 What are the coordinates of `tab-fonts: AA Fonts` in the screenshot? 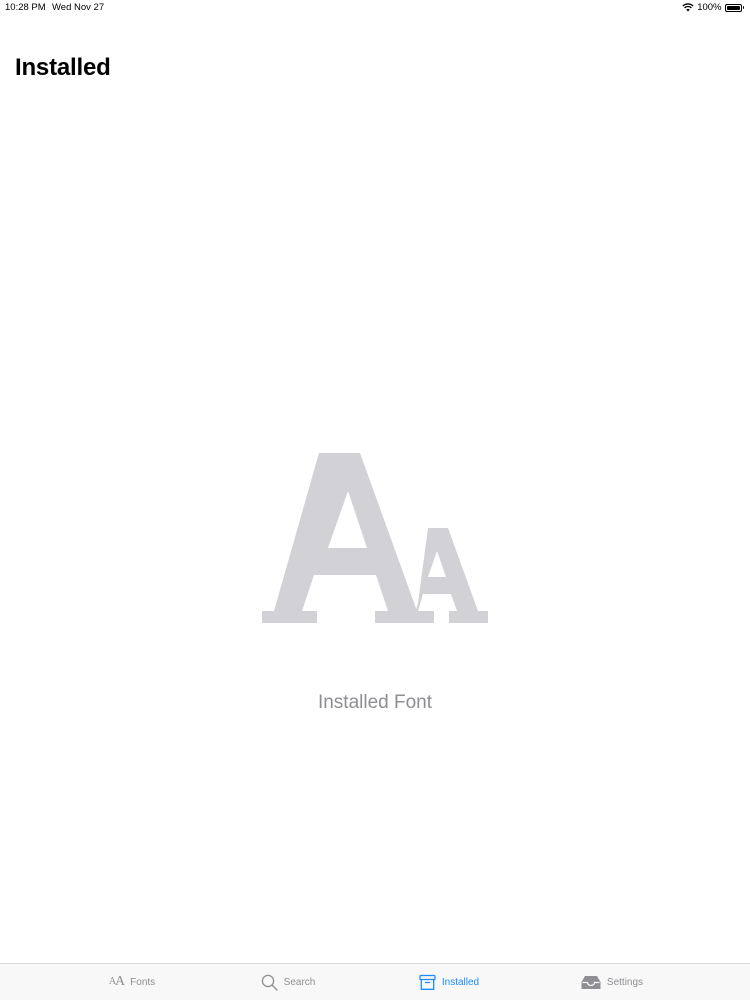 It's located at (132, 982).